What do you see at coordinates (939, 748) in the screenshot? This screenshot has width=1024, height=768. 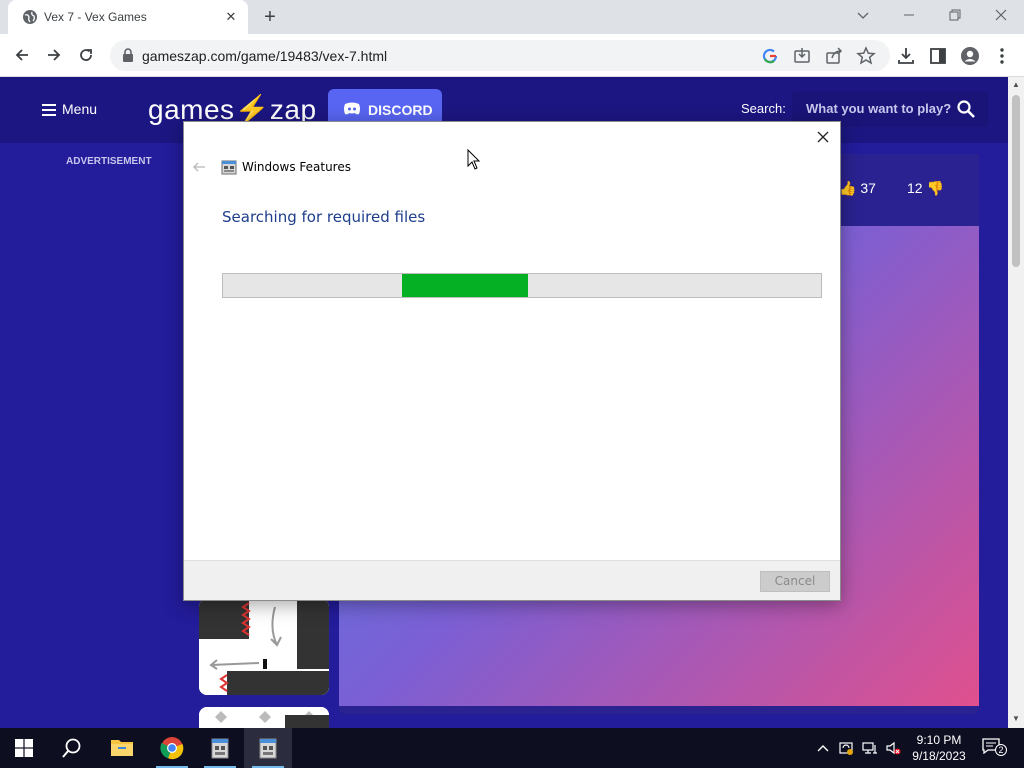 I see `system-clock: 9:10 PM 9/18/2023` at bounding box center [939, 748].